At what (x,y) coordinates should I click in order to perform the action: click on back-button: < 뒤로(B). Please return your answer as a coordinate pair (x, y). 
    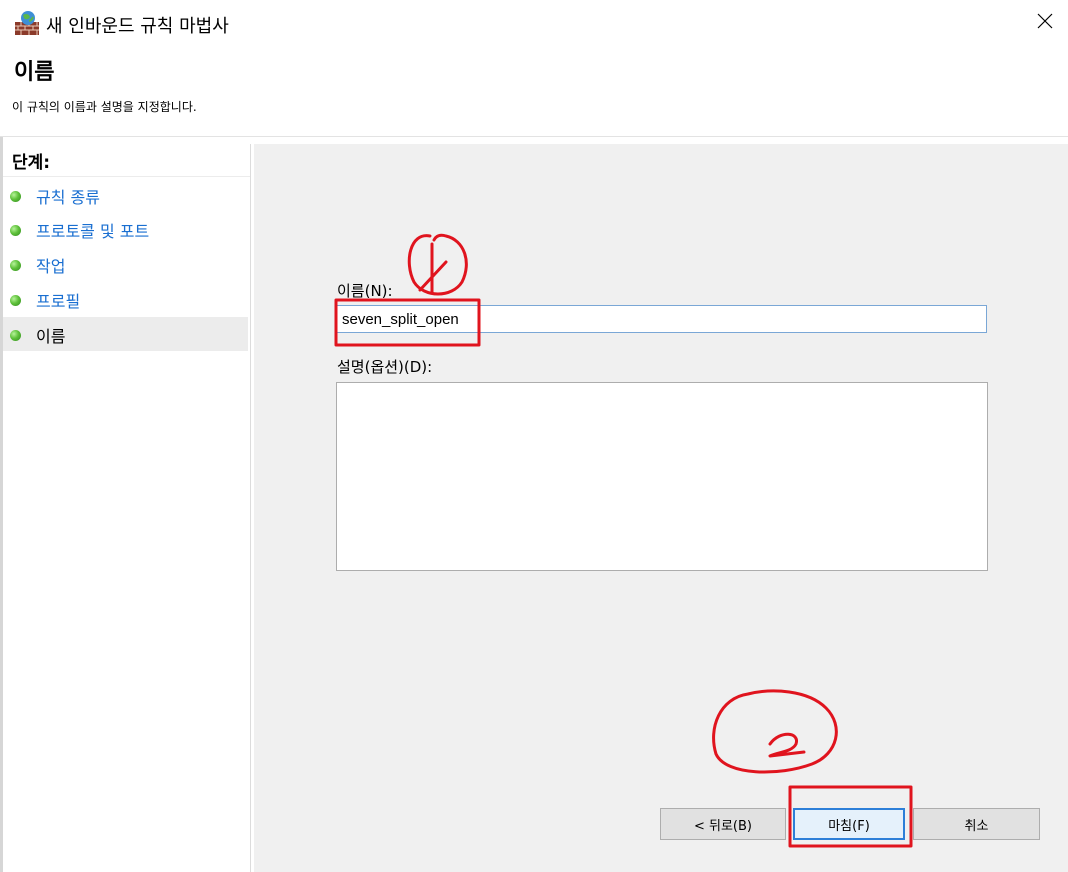
    Looking at the image, I should click on (723, 824).